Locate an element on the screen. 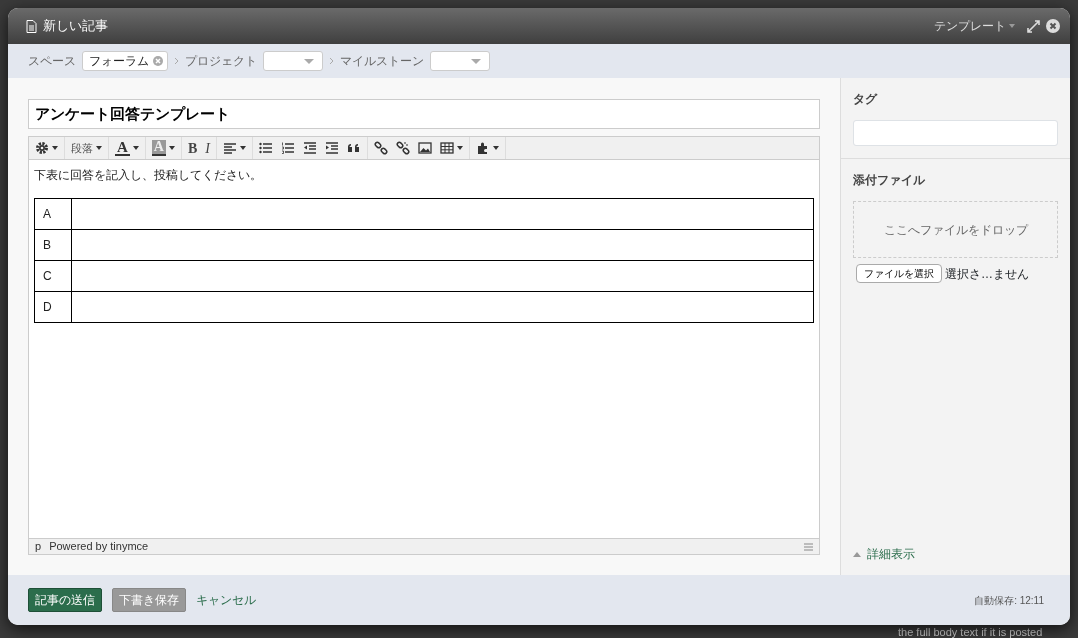 This screenshot has height=638, width=1078. align-left-icon is located at coordinates (230, 148).